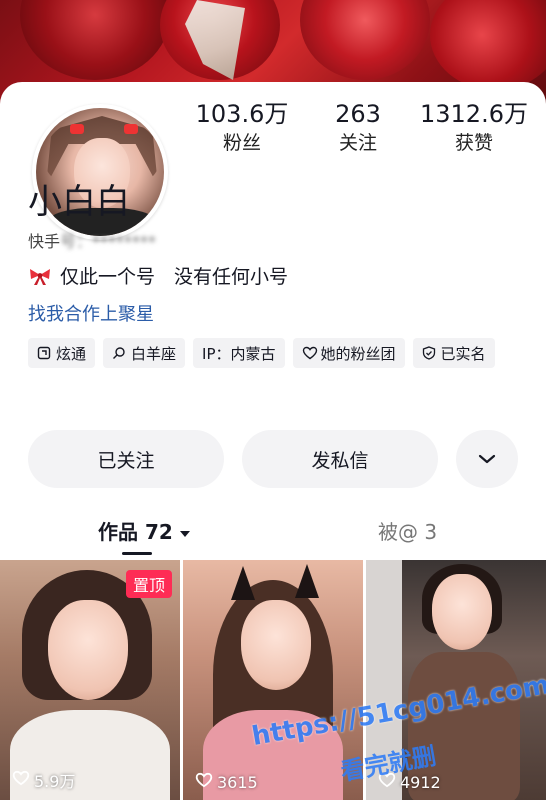 The height and width of the screenshot is (800, 546). What do you see at coordinates (357, 143) in the screenshot?
I see `stat-label: 关注` at bounding box center [357, 143].